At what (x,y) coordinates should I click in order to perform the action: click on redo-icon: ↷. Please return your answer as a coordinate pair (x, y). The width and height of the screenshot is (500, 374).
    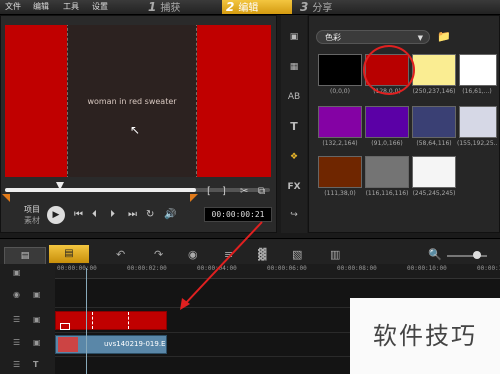
    Looking at the image, I should click on (158, 254).